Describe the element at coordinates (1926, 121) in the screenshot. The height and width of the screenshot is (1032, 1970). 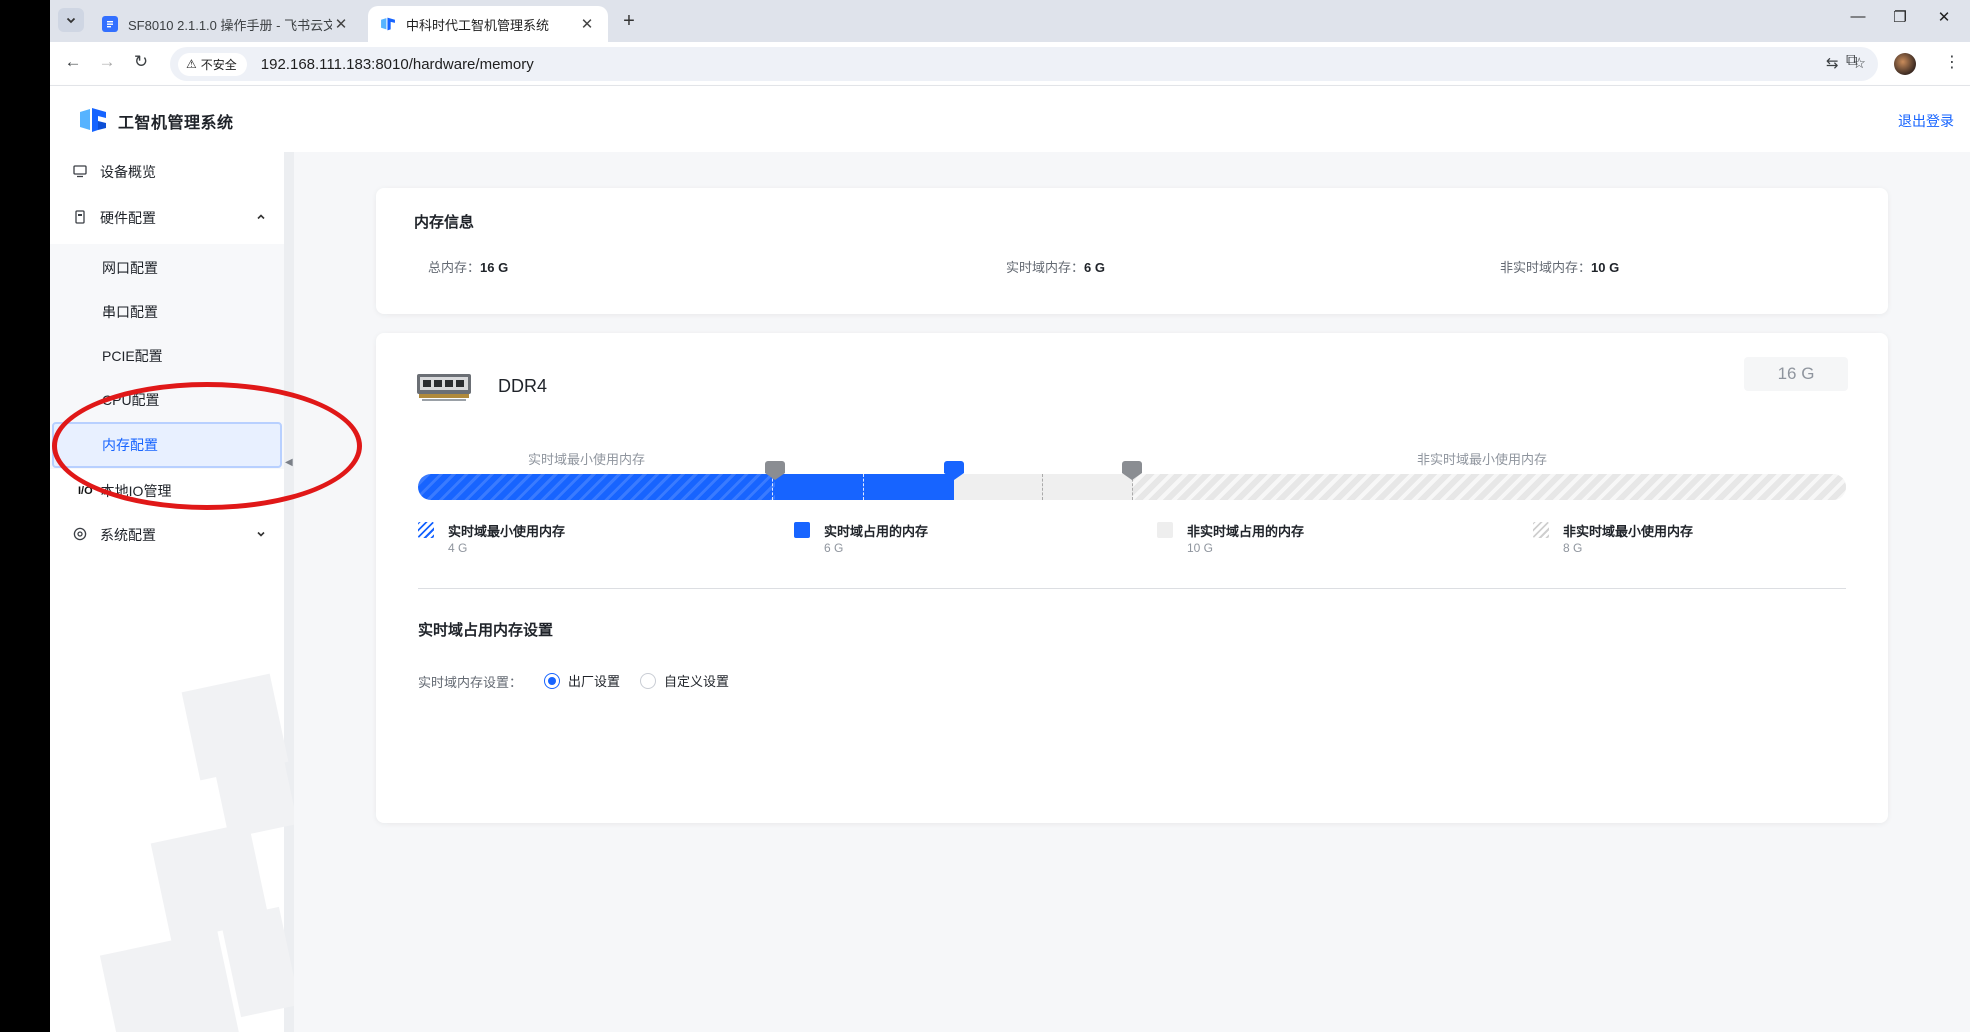
I see `logout-link: 退出登录` at that location.